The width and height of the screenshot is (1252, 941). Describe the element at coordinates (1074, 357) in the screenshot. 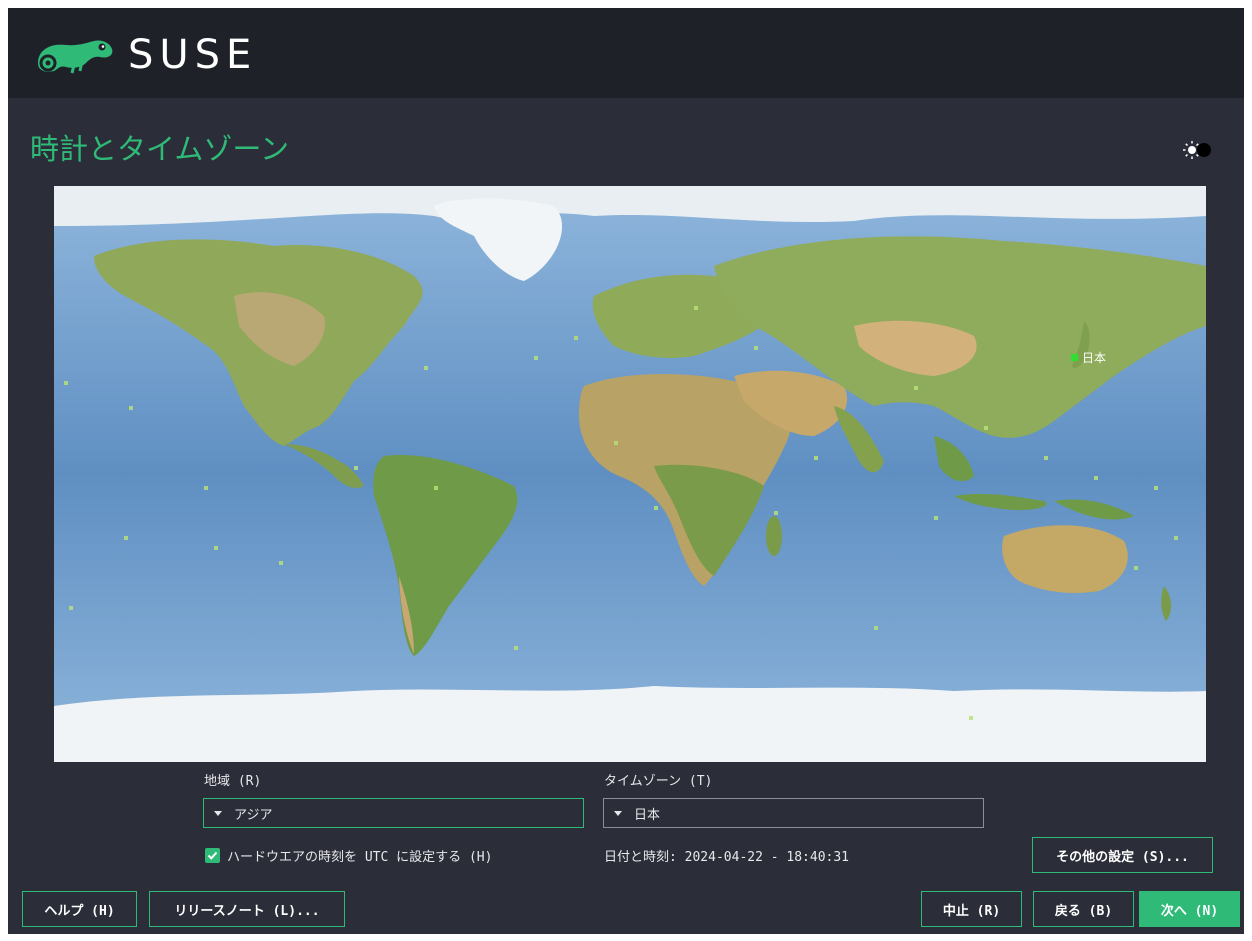

I see `selected-location-marker` at that location.